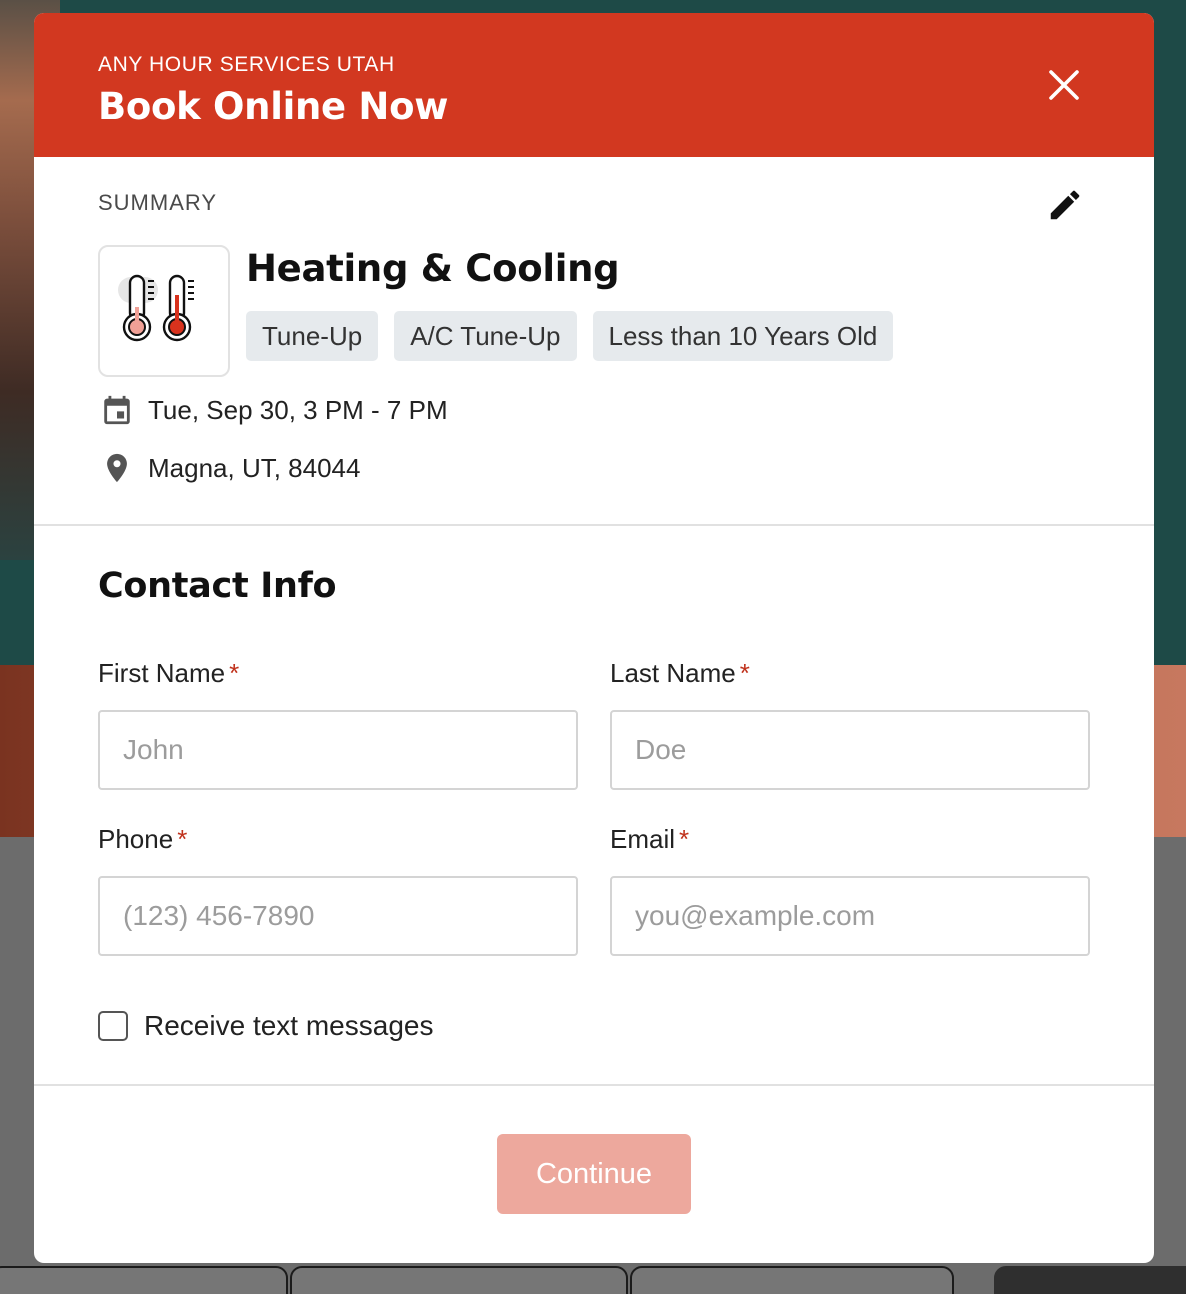 The width and height of the screenshot is (1186, 1294). I want to click on service-icon-card, so click(164, 311).